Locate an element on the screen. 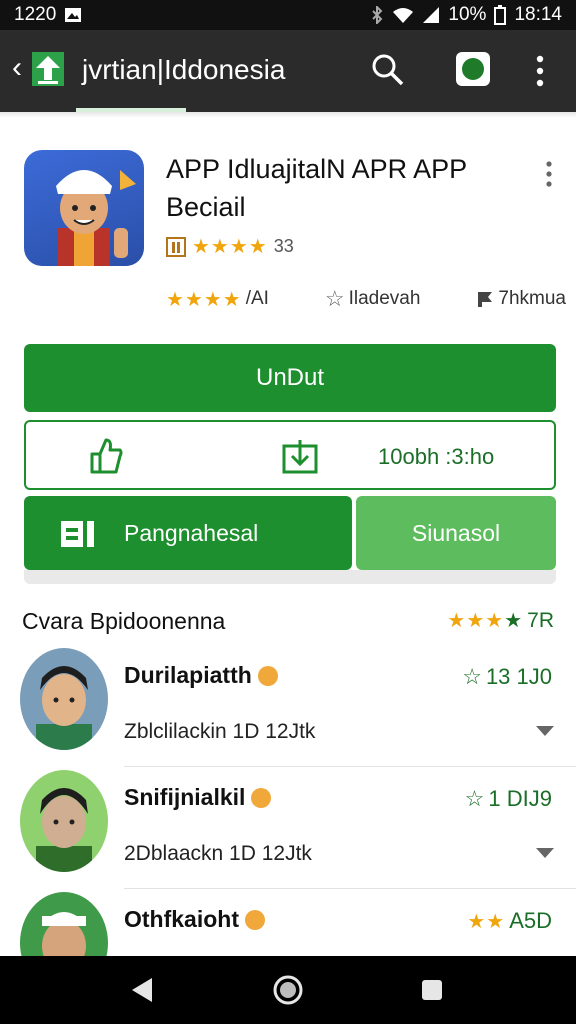  meta-rating: ★★★★/AI is located at coordinates (217, 299).